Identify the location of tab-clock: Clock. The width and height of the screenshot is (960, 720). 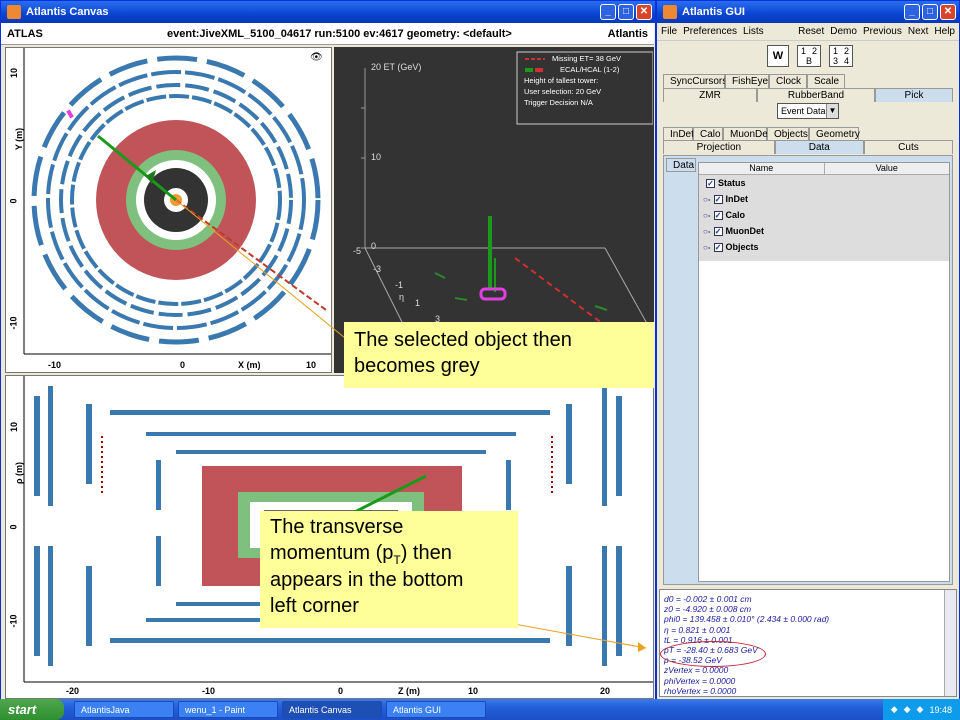
(788, 81).